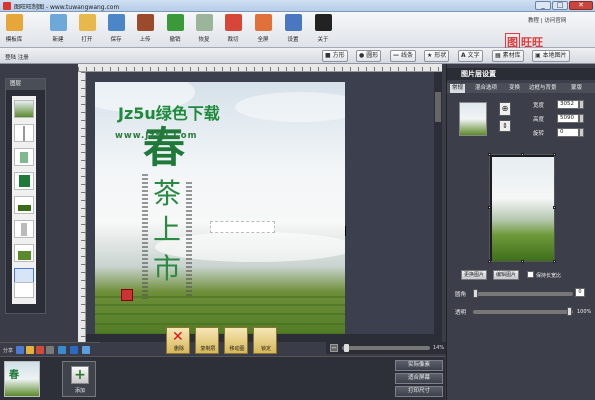 The height and width of the screenshot is (400, 595). Describe the element at coordinates (236, 340) in the screenshot. I see `move-button: 移动图` at that location.